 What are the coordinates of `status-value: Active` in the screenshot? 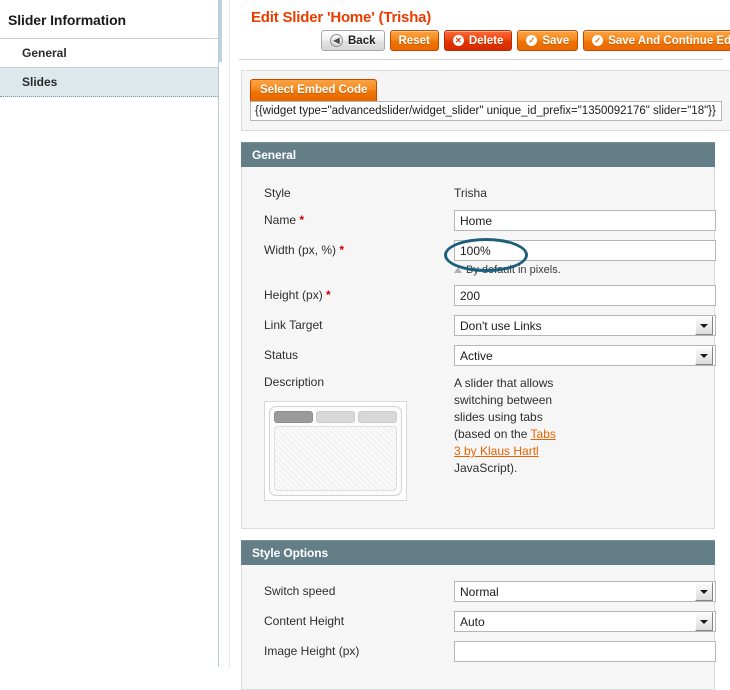 It's located at (476, 355).